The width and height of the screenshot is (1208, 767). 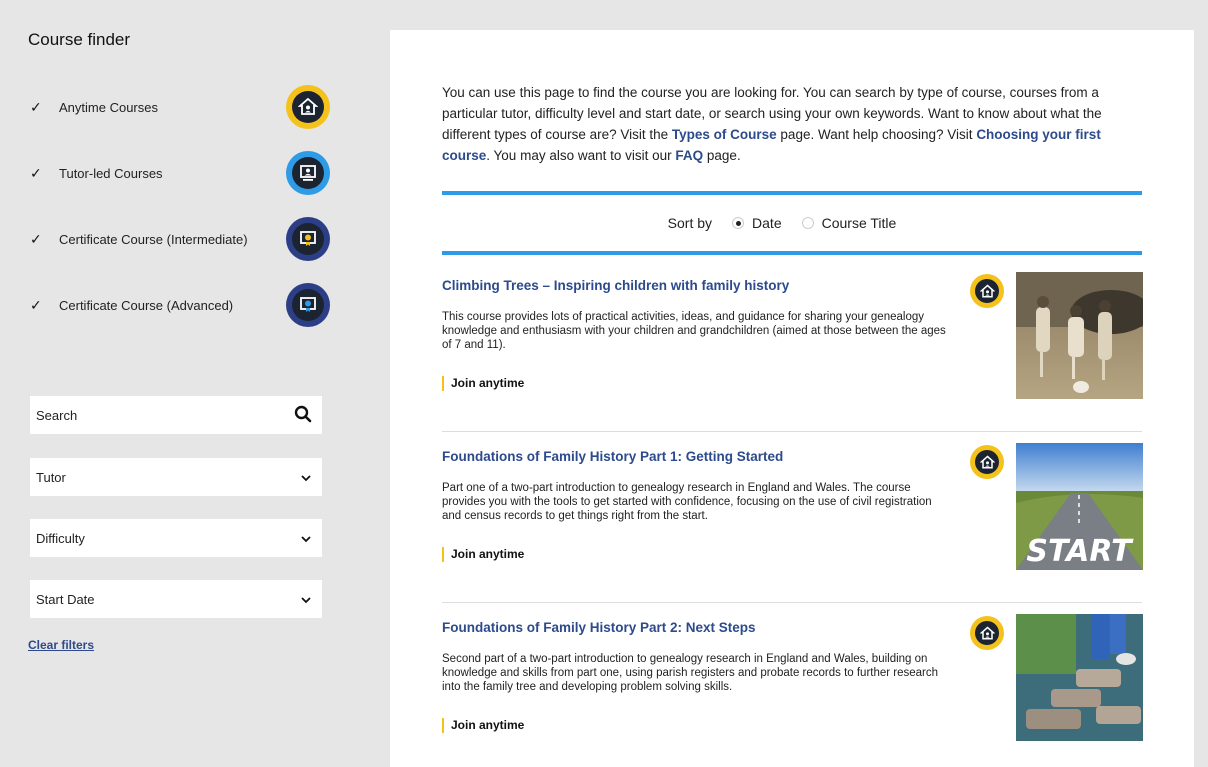 What do you see at coordinates (724, 134) in the screenshot?
I see `types-of-course-link: Types of Course` at bounding box center [724, 134].